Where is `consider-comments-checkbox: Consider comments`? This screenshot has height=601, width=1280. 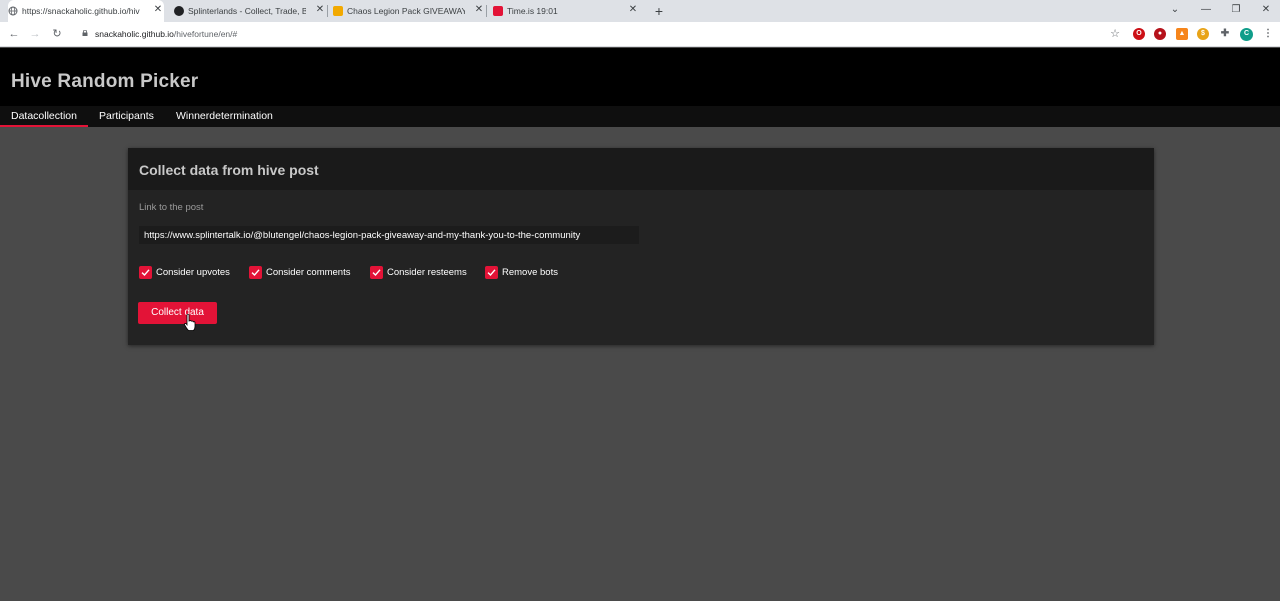 consider-comments-checkbox: Consider comments is located at coordinates (299, 272).